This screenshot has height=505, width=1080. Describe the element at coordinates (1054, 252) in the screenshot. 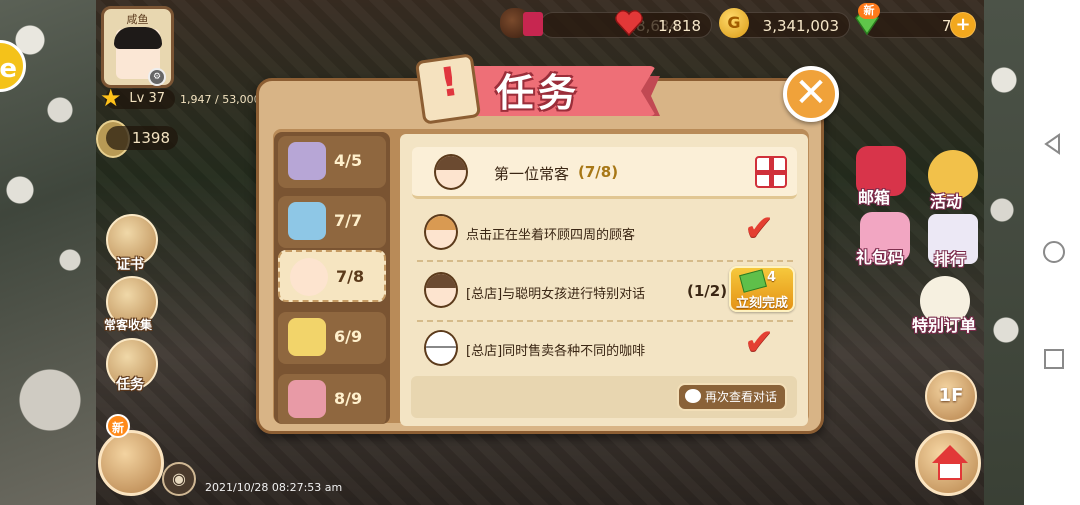

I see `home-nav-icon` at that location.